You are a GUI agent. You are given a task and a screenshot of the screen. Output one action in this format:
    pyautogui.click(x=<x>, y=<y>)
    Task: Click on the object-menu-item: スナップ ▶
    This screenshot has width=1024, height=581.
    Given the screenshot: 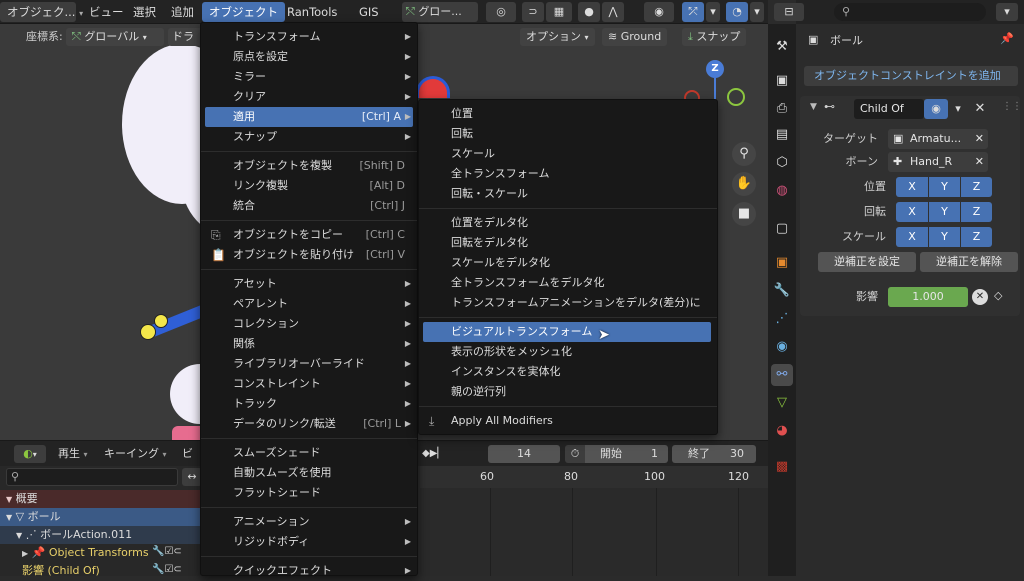 What is the action you would take?
    pyautogui.click(x=309, y=137)
    